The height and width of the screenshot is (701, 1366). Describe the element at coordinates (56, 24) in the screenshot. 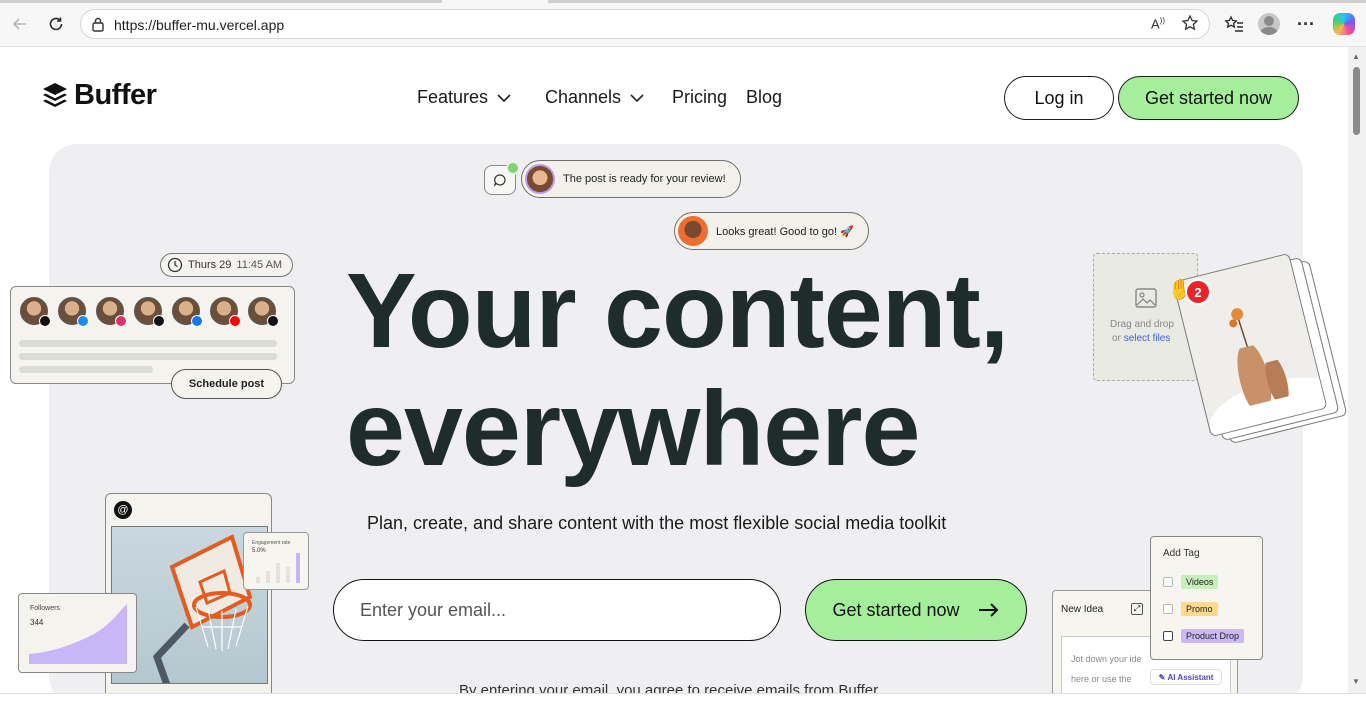

I see `refresh-icon` at that location.